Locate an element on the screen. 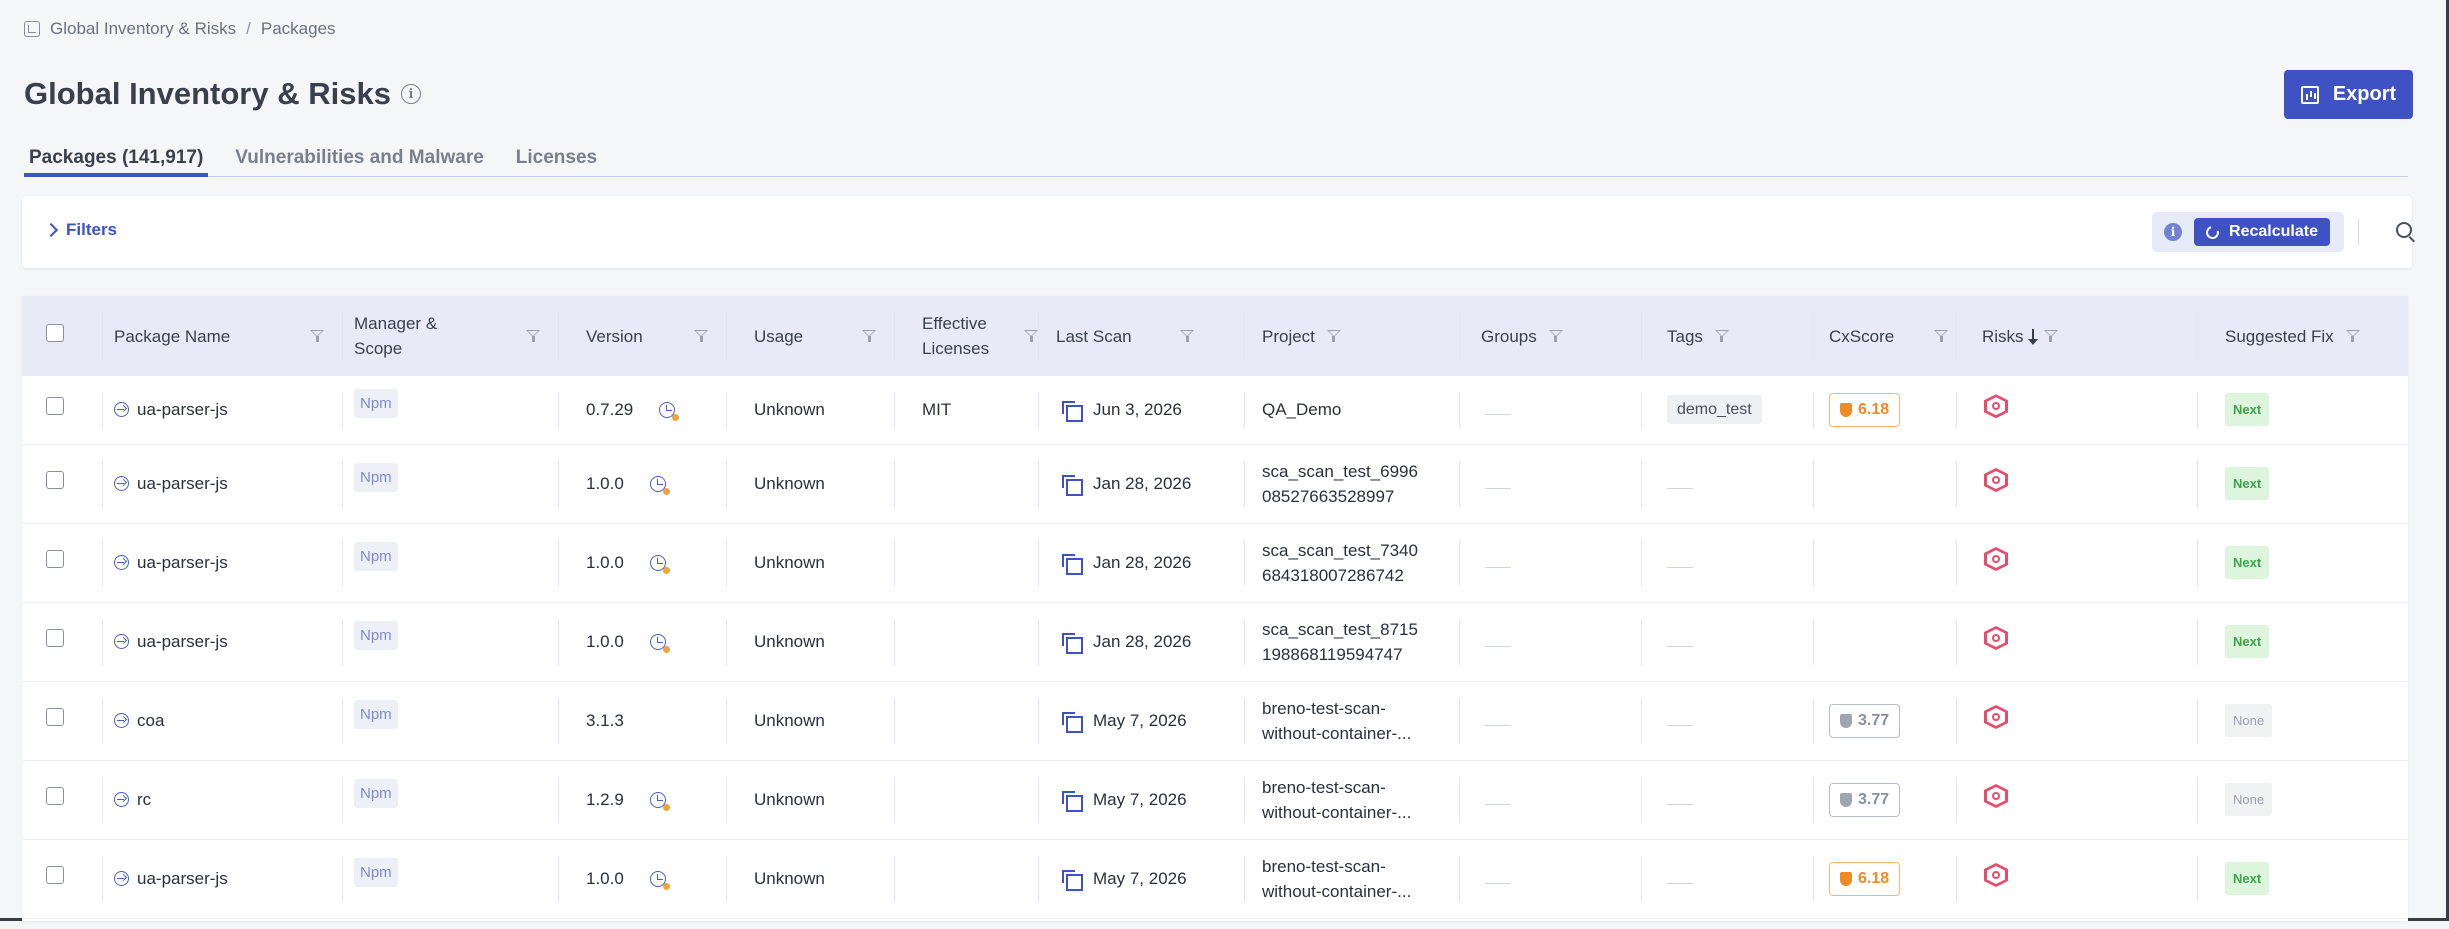  project-link: sca_scan_test_8715 198868119594747 is located at coordinates (1360, 642).